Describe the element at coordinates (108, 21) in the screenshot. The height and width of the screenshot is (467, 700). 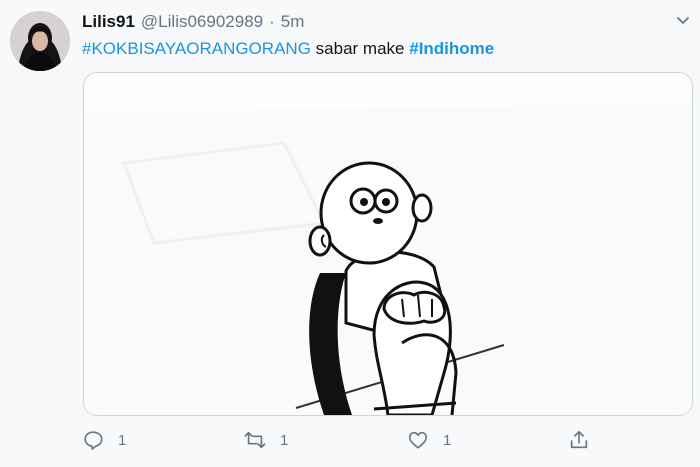
I see `display-name: Lilis91` at that location.